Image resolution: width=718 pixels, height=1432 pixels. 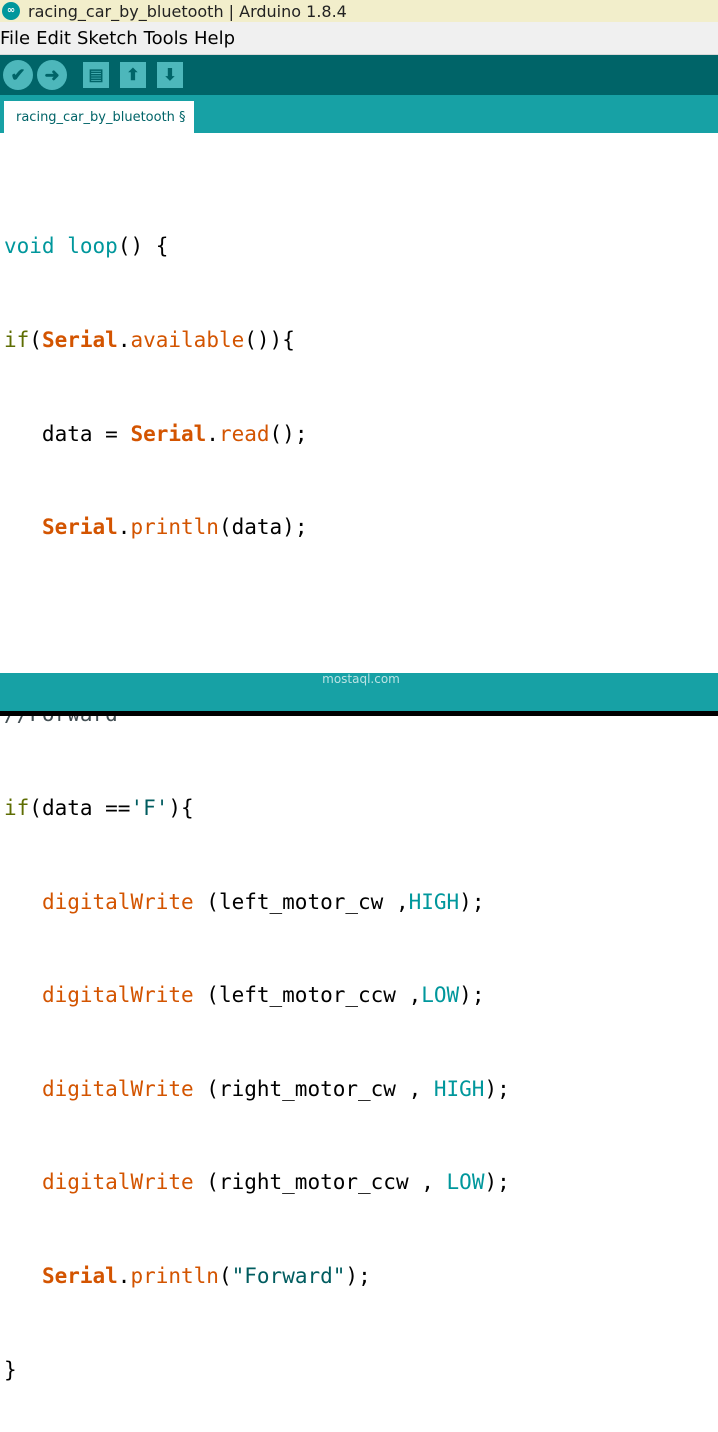 I want to click on arrow-up-icon: ⬆, so click(x=133, y=75).